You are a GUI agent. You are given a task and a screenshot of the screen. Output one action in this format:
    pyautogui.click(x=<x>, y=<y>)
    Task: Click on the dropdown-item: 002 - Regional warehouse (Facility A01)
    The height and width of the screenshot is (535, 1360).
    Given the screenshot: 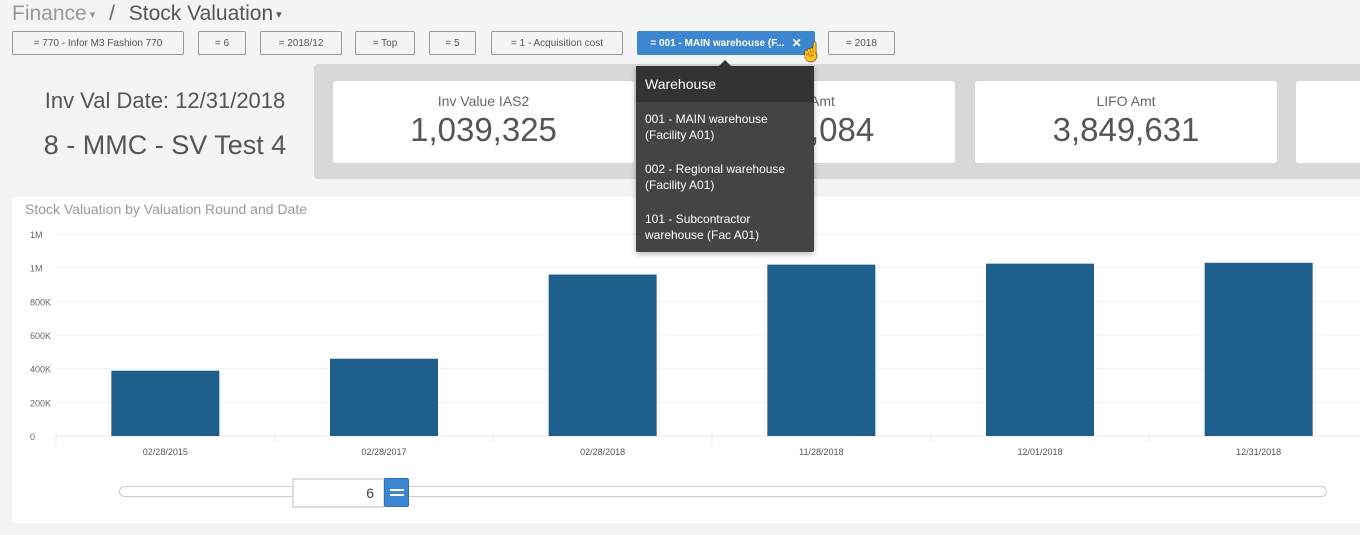 What is the action you would take?
    pyautogui.click(x=725, y=177)
    